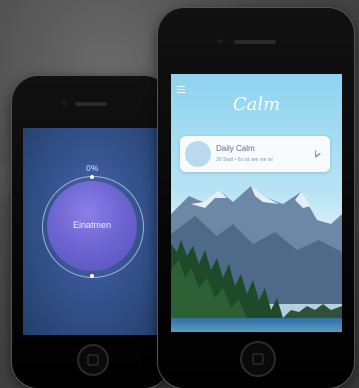 Image resolution: width=359 pixels, height=388 pixels. I want to click on daily-calm-subtitle: 30 Sept • 6x ist wie nie ist, so click(244, 160).